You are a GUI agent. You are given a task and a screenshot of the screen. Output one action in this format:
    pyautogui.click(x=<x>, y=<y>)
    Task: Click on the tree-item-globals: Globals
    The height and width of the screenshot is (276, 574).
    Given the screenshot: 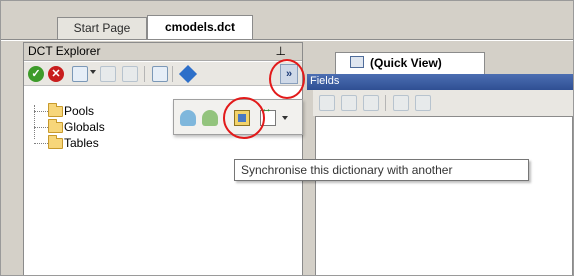 What is the action you would take?
    pyautogui.click(x=103, y=127)
    